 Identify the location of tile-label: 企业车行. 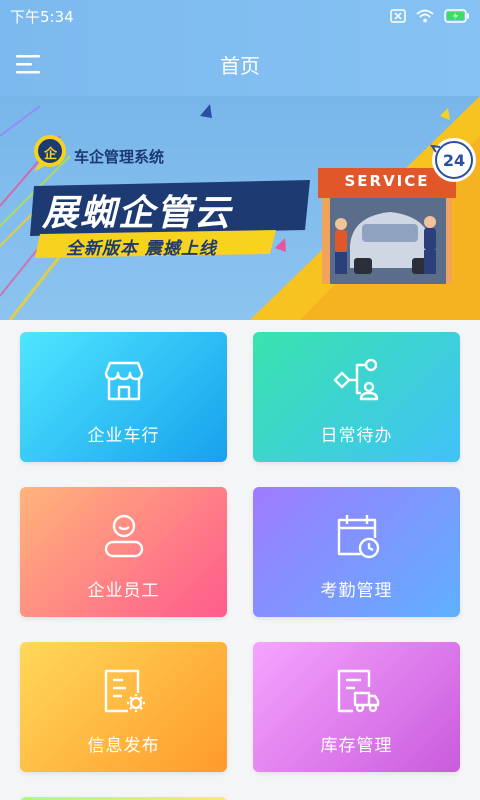
(123, 435).